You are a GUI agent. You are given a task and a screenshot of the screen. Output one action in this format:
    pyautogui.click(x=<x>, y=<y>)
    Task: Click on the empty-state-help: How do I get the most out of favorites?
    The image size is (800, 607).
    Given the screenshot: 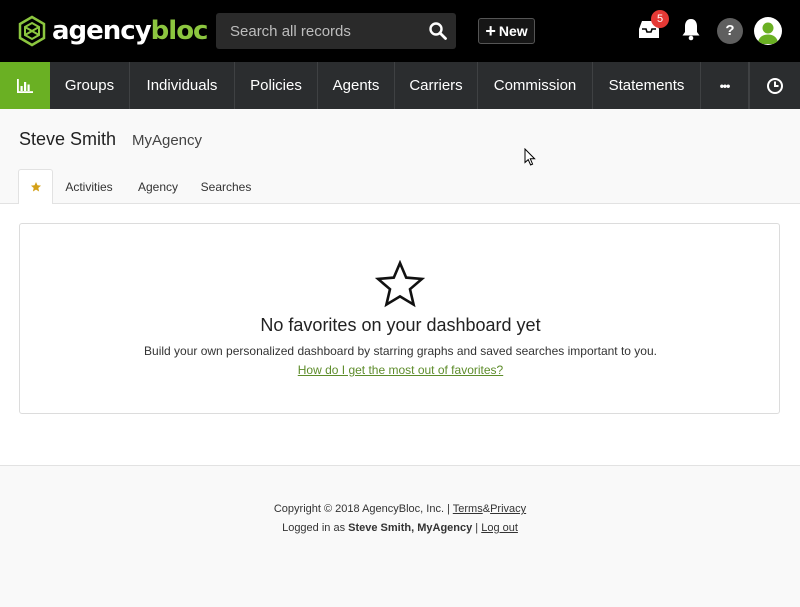 What is the action you would take?
    pyautogui.click(x=400, y=370)
    